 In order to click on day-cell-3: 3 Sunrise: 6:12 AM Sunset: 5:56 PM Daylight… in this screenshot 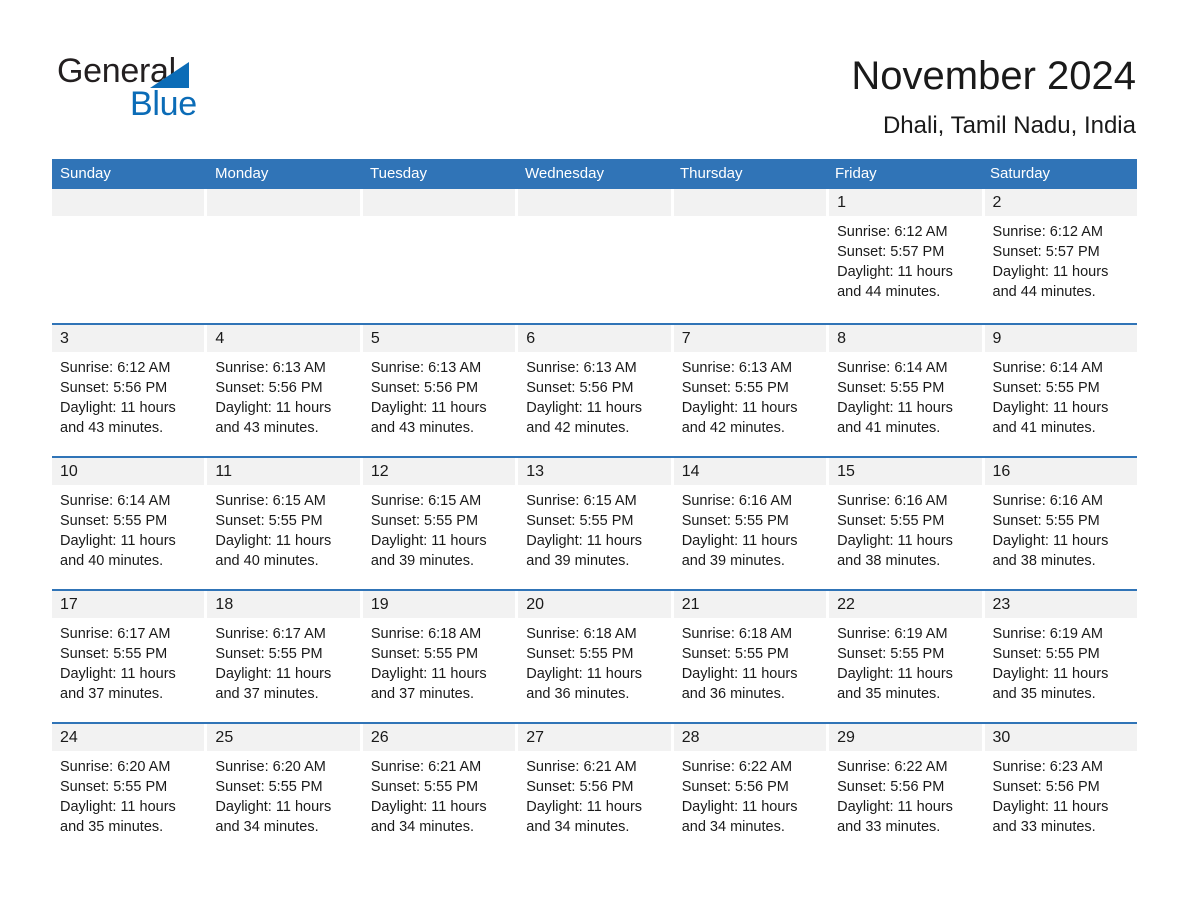, I will do `click(130, 390)`.